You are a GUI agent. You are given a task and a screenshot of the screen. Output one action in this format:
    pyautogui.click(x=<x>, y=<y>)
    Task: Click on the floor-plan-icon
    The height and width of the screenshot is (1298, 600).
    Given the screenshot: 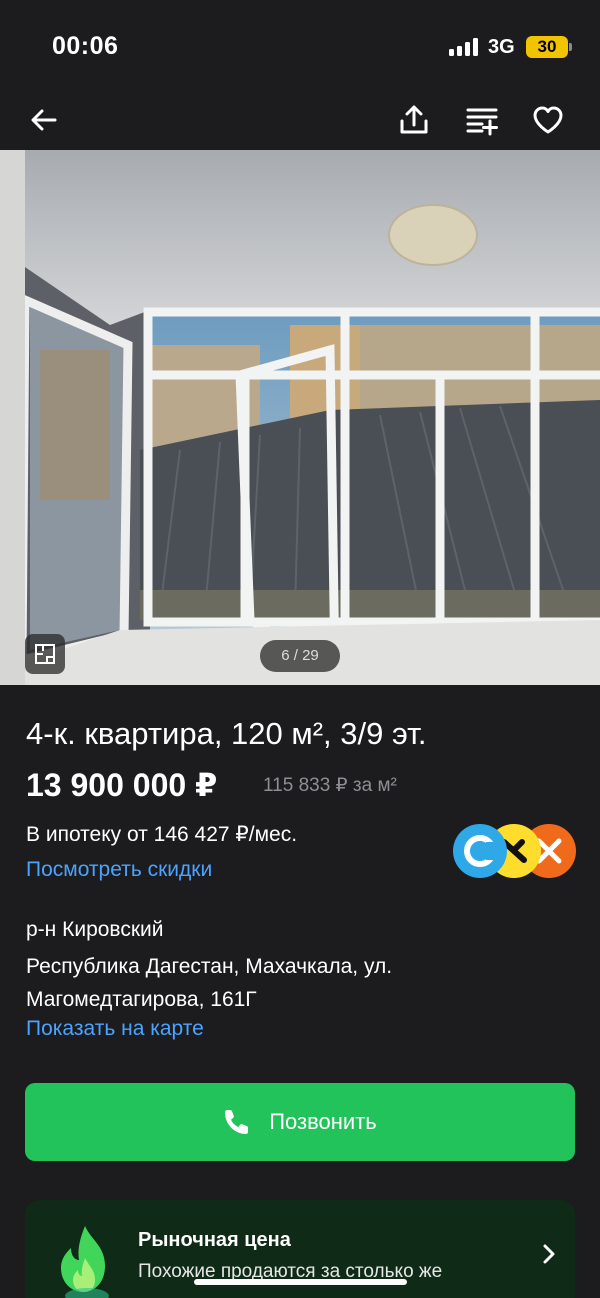 What is the action you would take?
    pyautogui.click(x=45, y=654)
    